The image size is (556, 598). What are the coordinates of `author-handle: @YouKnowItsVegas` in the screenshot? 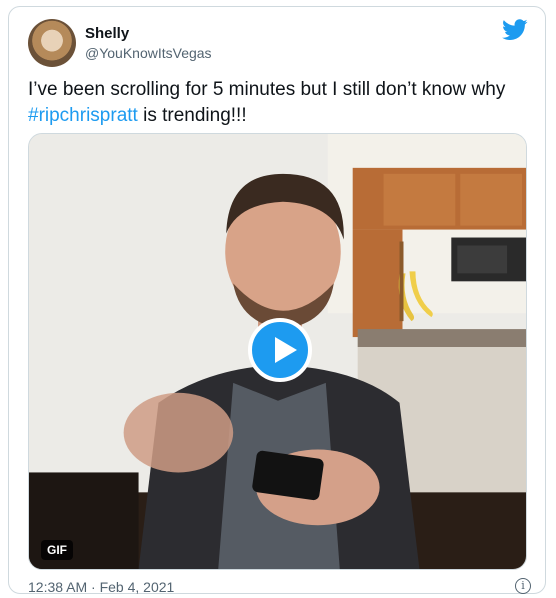 It's located at (148, 53).